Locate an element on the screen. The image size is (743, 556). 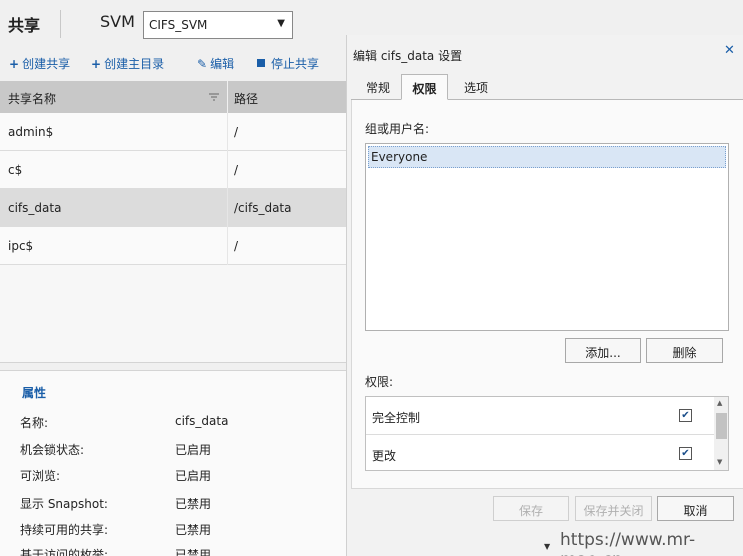
column-divider is located at coordinates (227, 97).